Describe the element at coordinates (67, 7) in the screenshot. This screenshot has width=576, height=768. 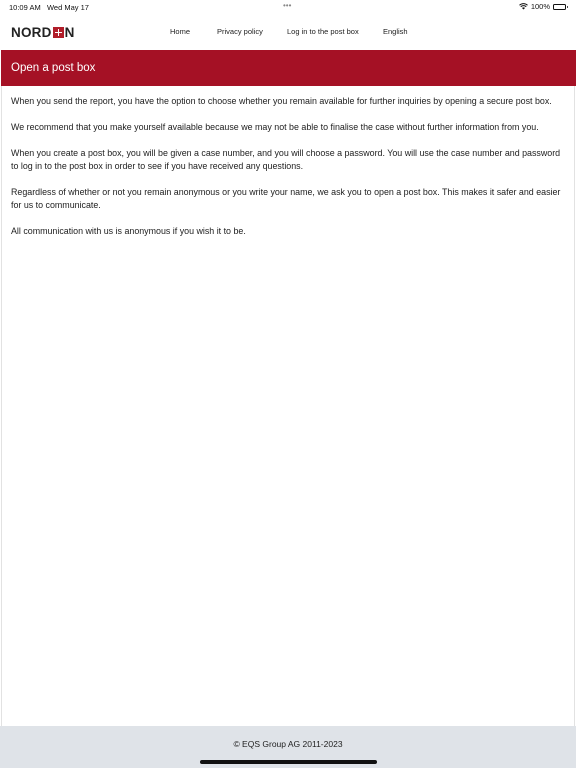
I see `status-date-value: Wed May 17` at that location.